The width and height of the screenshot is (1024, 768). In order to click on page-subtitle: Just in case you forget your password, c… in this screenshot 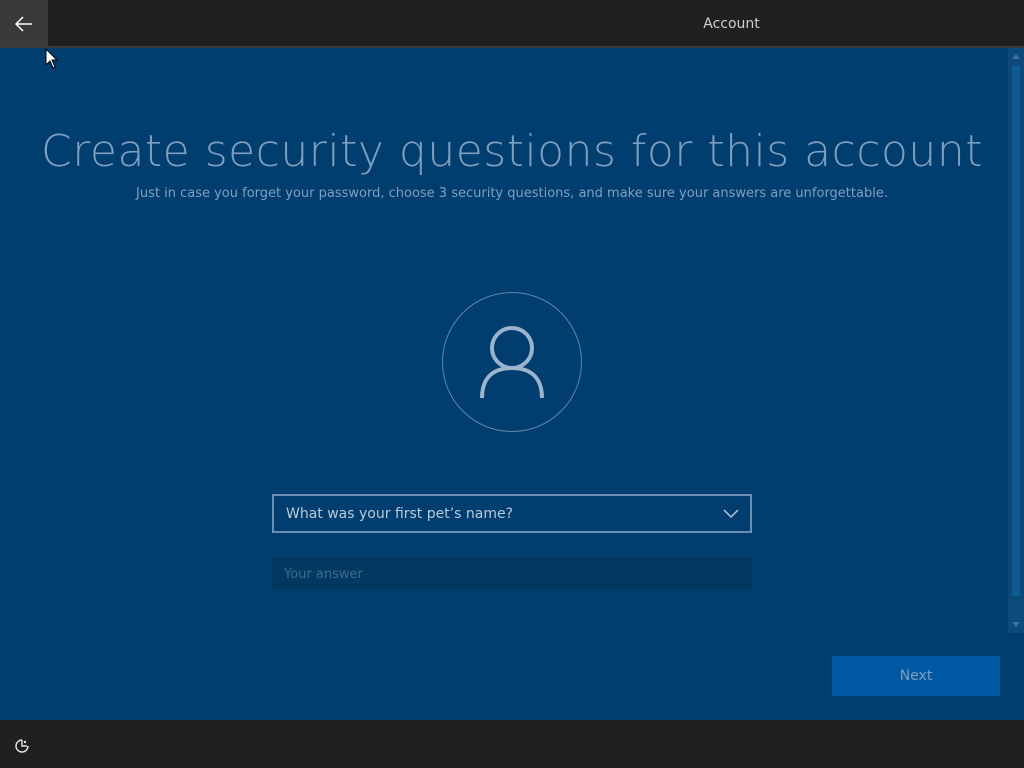, I will do `click(512, 193)`.